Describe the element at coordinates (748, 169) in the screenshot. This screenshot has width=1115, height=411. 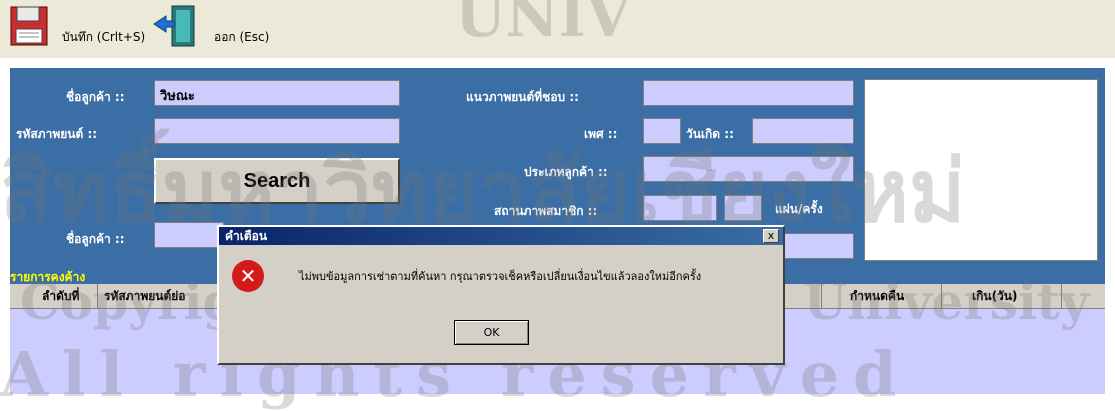
I see `customer-type-field` at that location.